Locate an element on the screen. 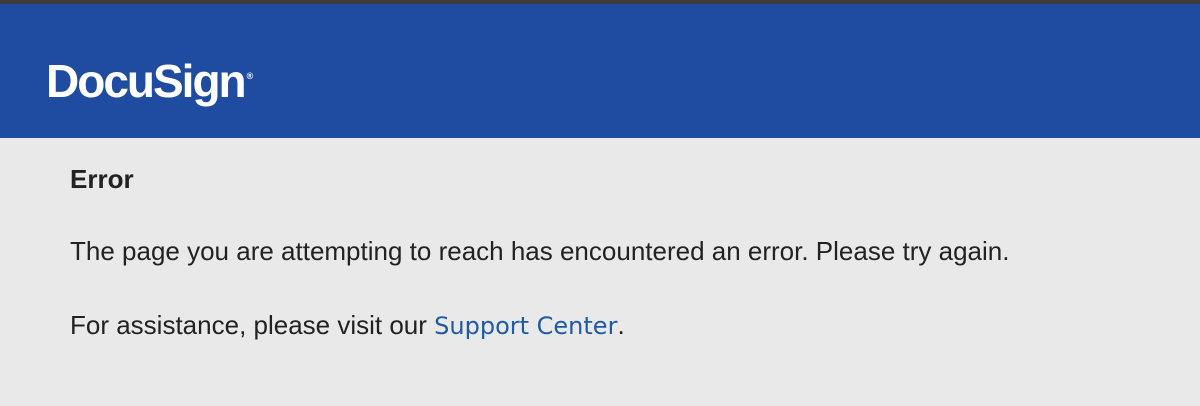  logo-text: DocuSign is located at coordinates (146, 81).